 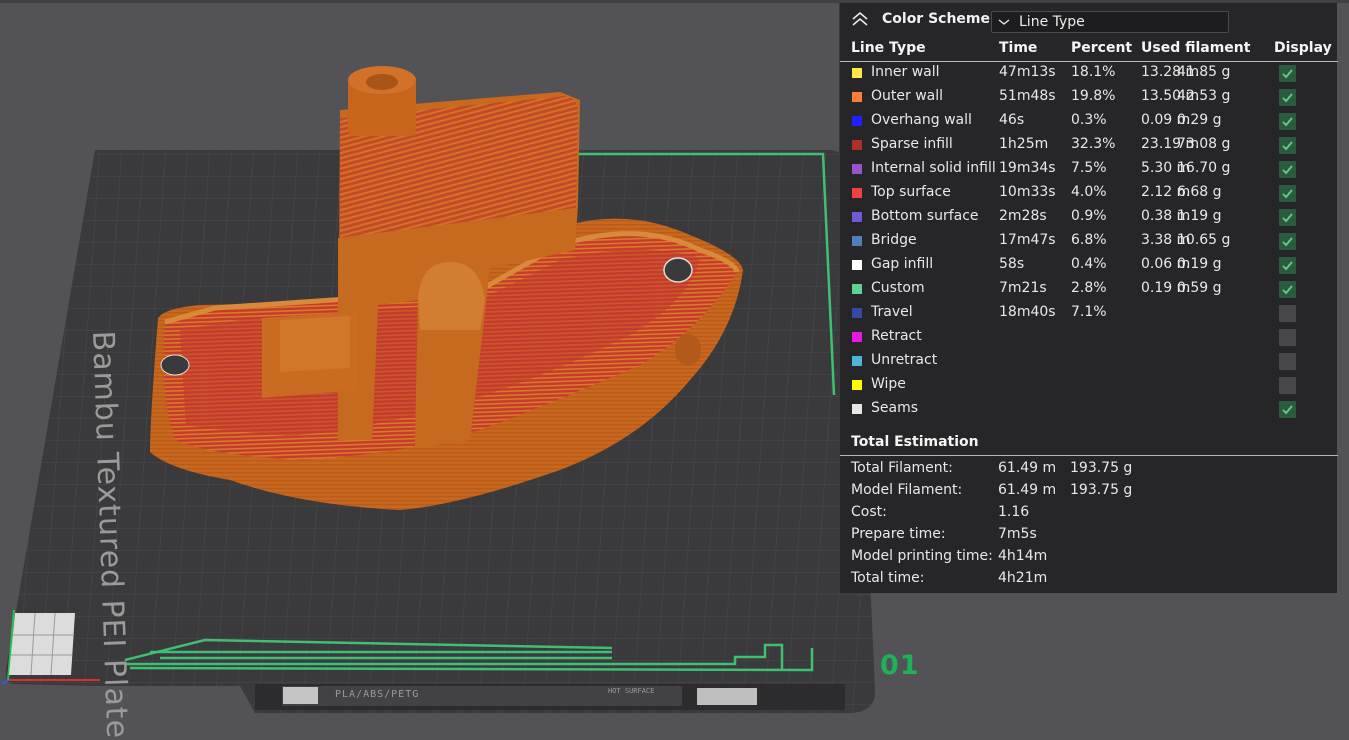 What do you see at coordinates (1199, 192) in the screenshot?
I see `line-type-weight: 6.68 g` at bounding box center [1199, 192].